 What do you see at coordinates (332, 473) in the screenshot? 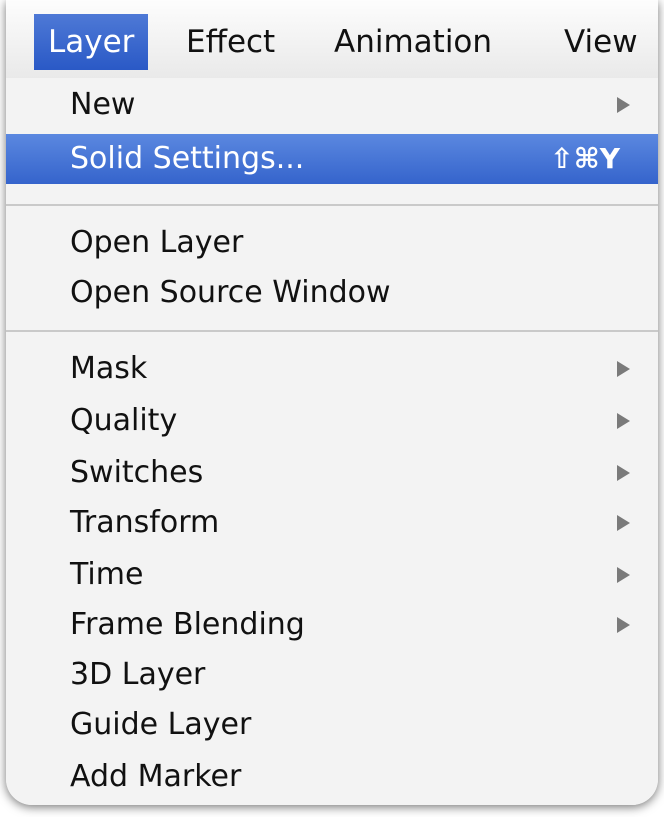
I see `menu-item-switches: Switches` at bounding box center [332, 473].